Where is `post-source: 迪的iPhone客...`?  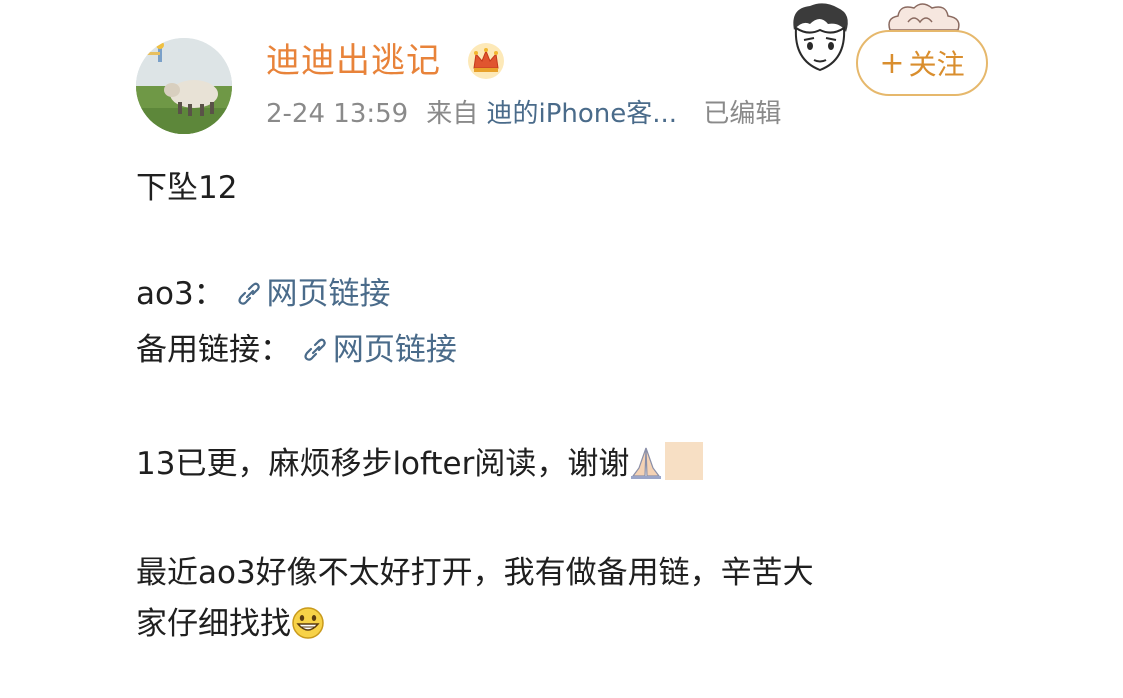 post-source: 迪的iPhone客... is located at coordinates (581, 114).